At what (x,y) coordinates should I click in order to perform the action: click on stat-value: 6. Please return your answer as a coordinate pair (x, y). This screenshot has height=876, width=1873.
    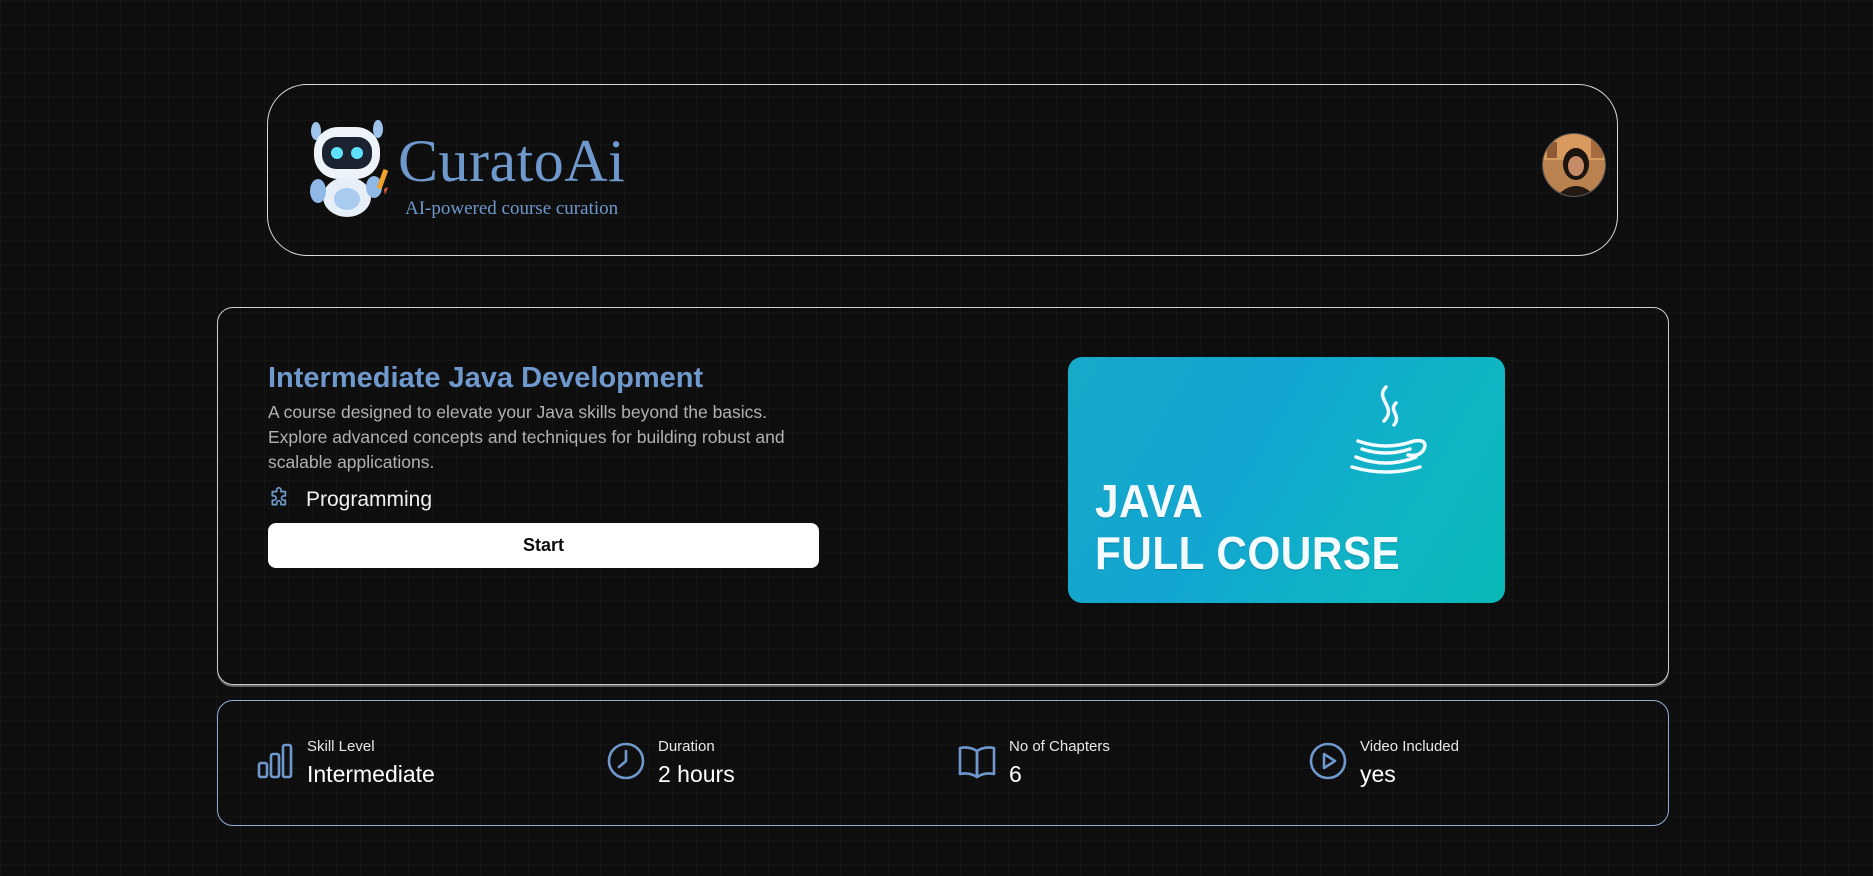
    Looking at the image, I should click on (1015, 774).